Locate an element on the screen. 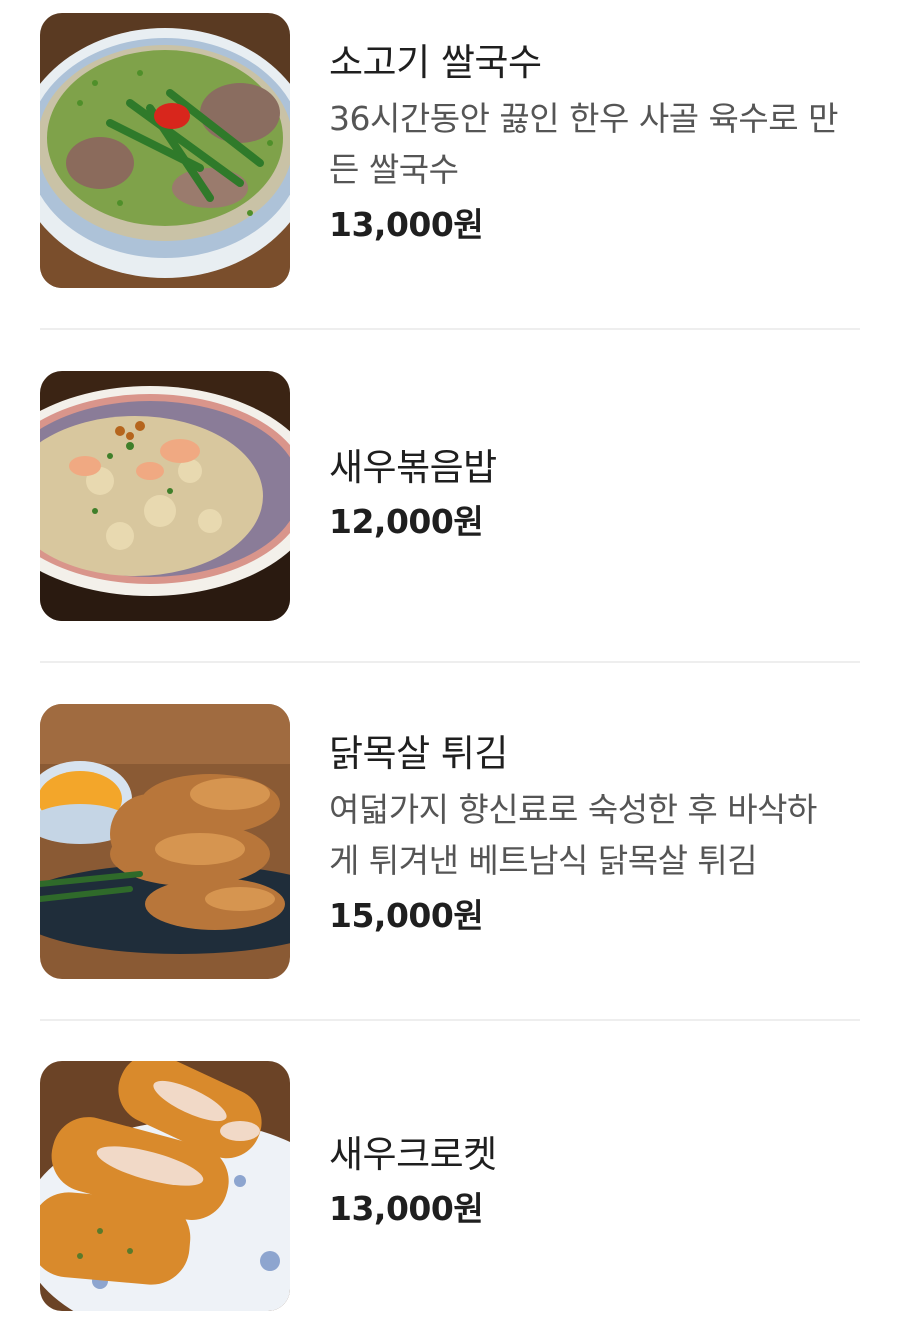  menu-item-description: 여덟가지 향신료로 숙성한 후 바삭하 게 튀겨낸 베트남식 닭목살 튀김 is located at coordinates (594, 835).